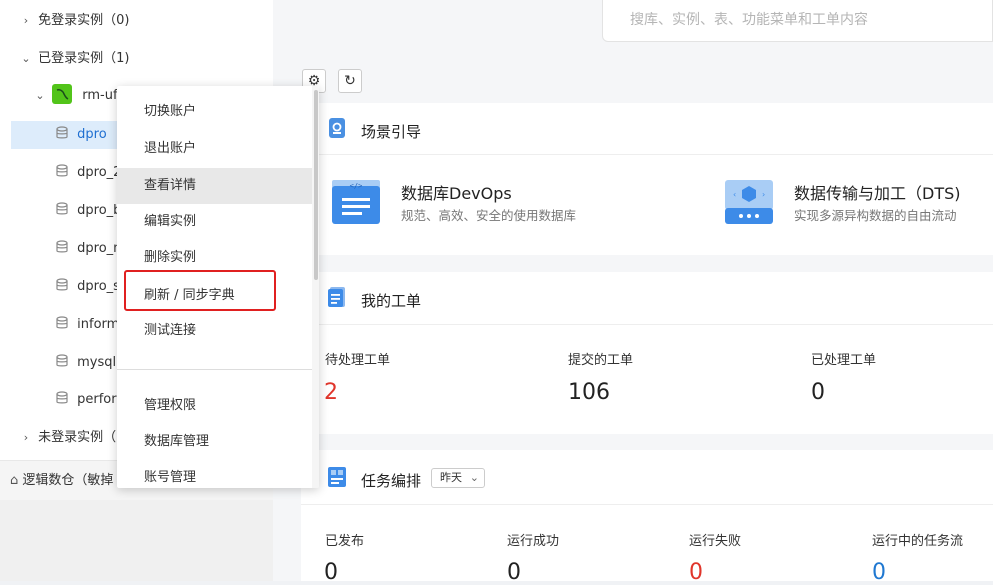 This screenshot has height=585, width=993. What do you see at coordinates (749, 202) in the screenshot?
I see `dts-icon: ‹ ›` at bounding box center [749, 202].